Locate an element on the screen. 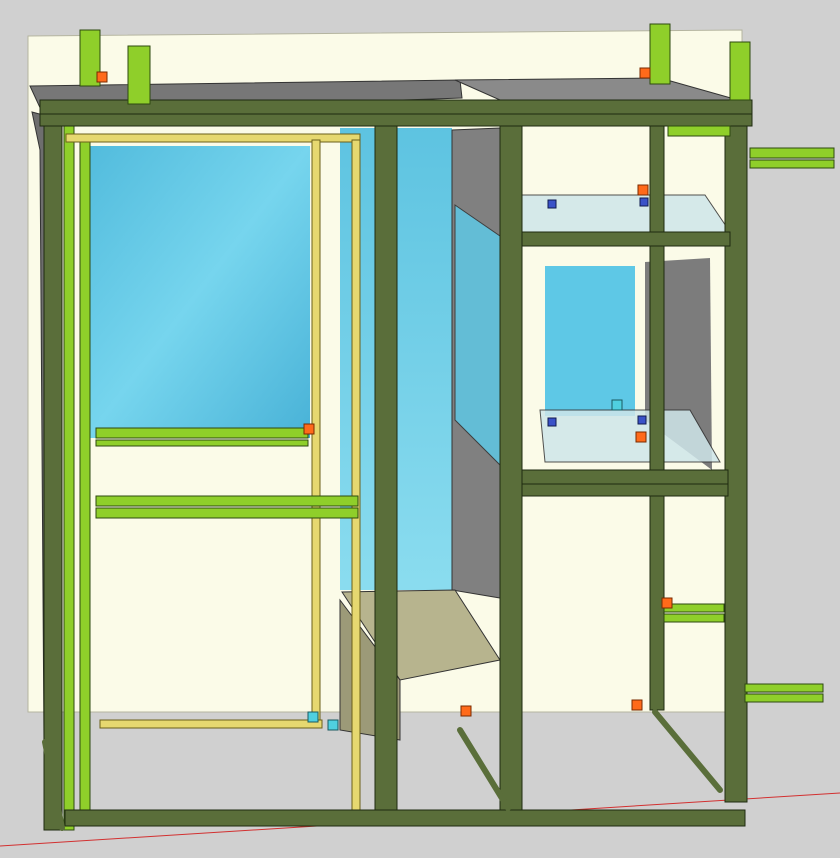  left-glass-panel is located at coordinates (199, 292).